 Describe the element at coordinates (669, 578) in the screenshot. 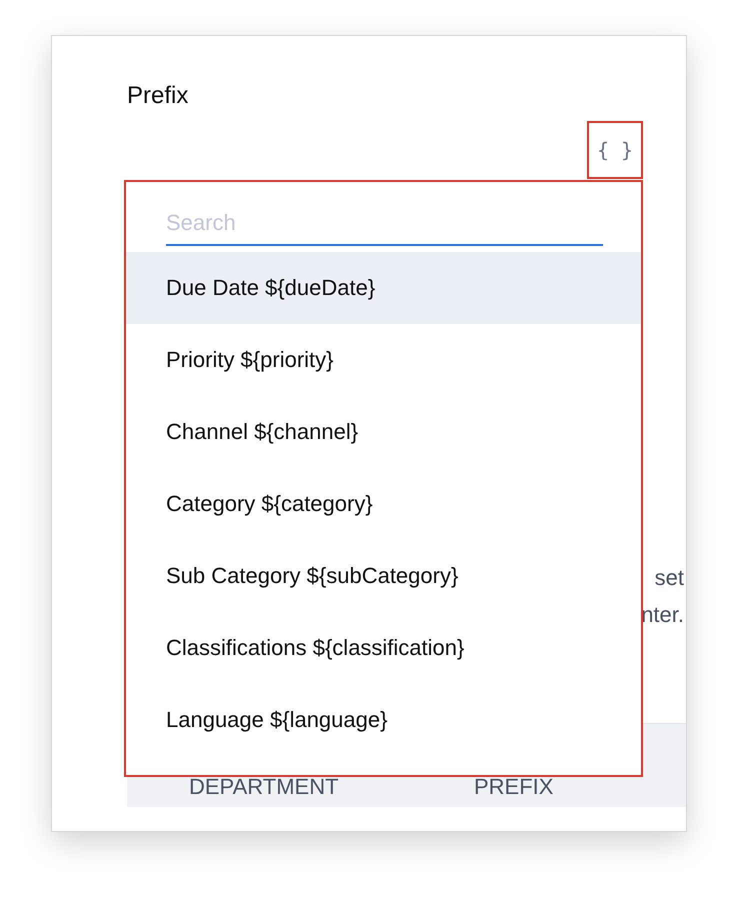

I see `description-text: set` at that location.